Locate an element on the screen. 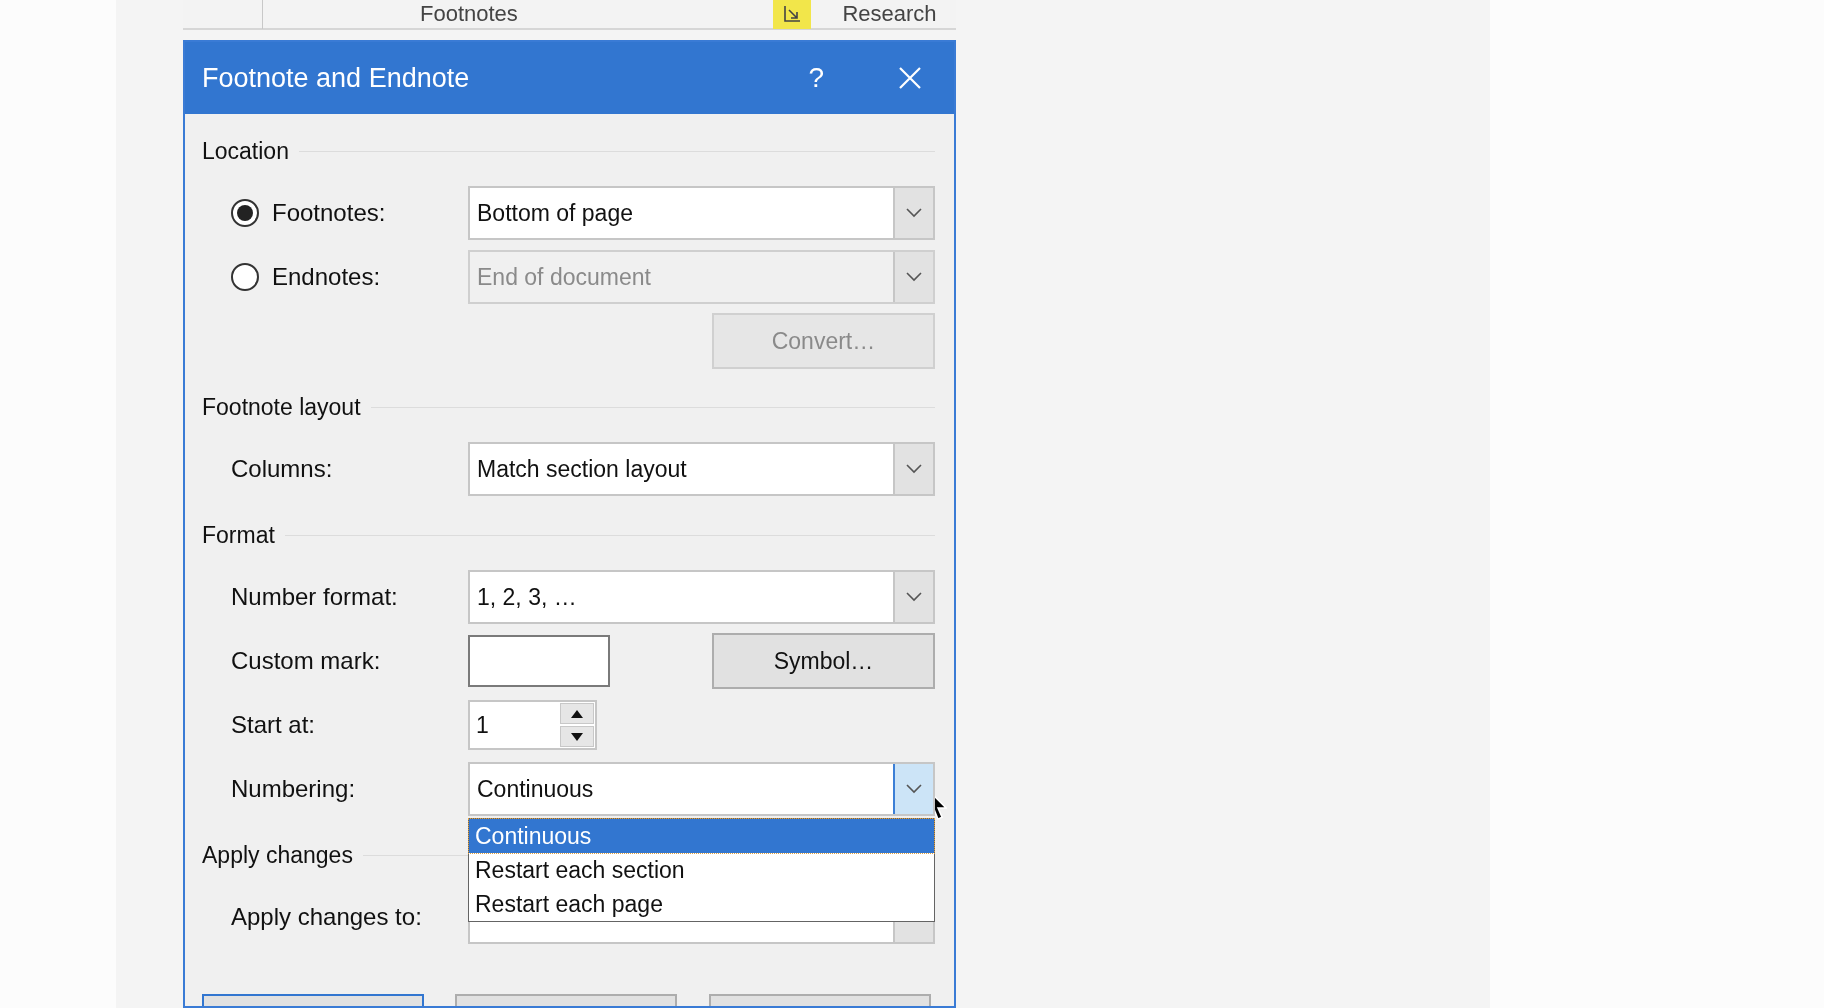 The height and width of the screenshot is (1008, 1824). spin-up-button is located at coordinates (577, 713).